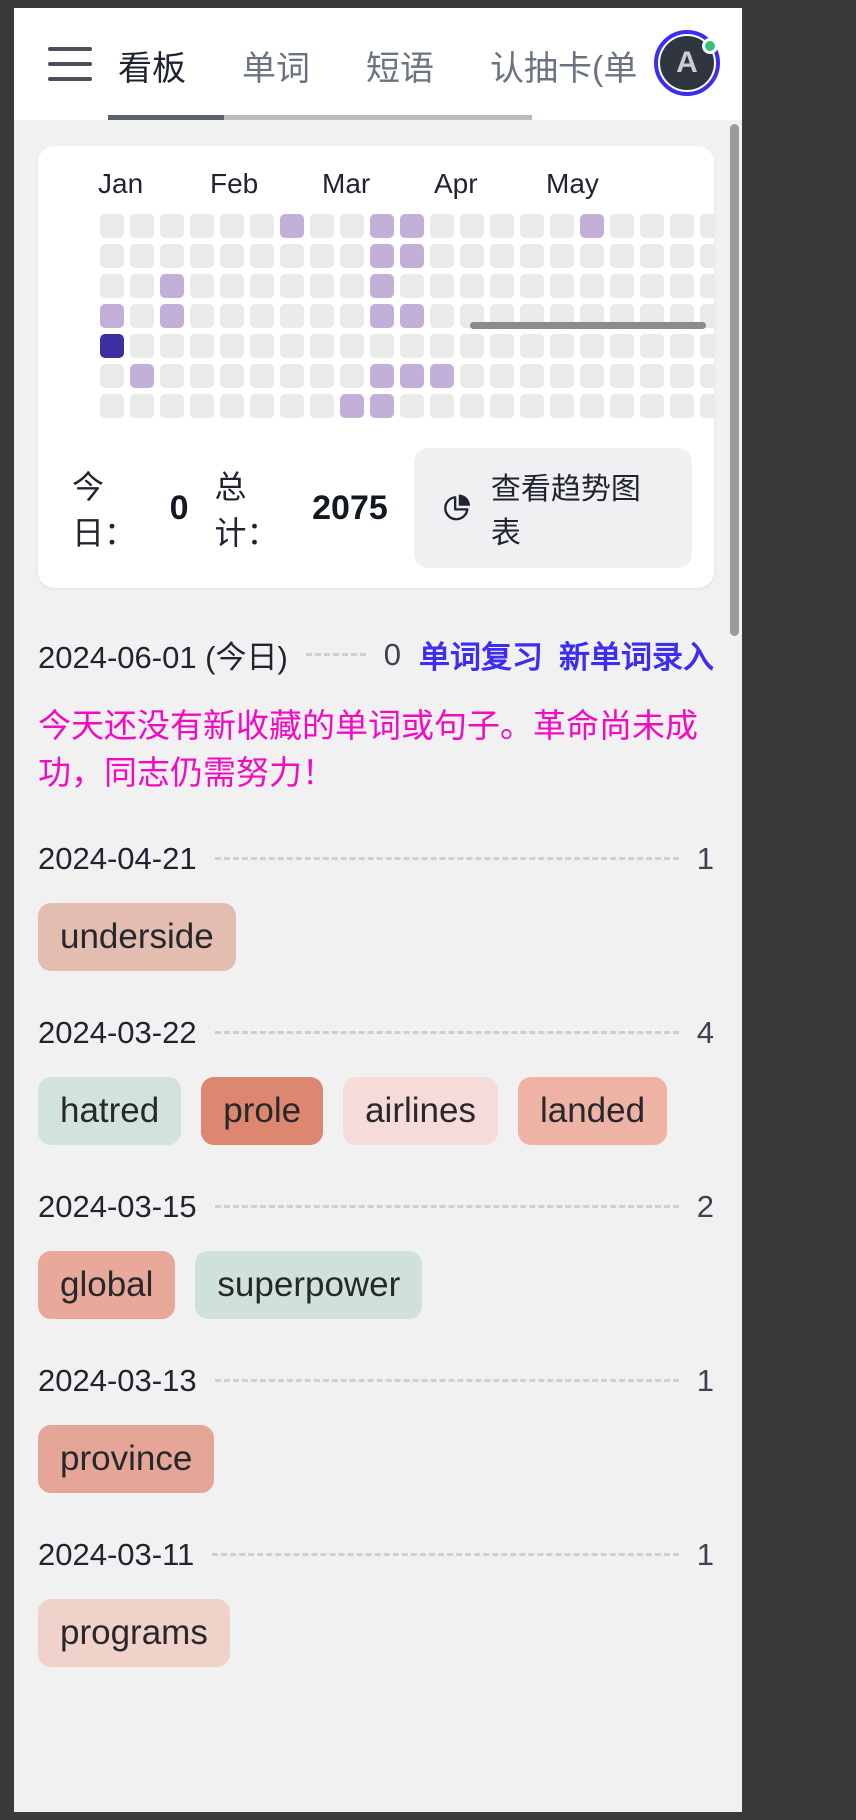  Describe the element at coordinates (420, 1110) in the screenshot. I see `word-tag: airlines` at that location.